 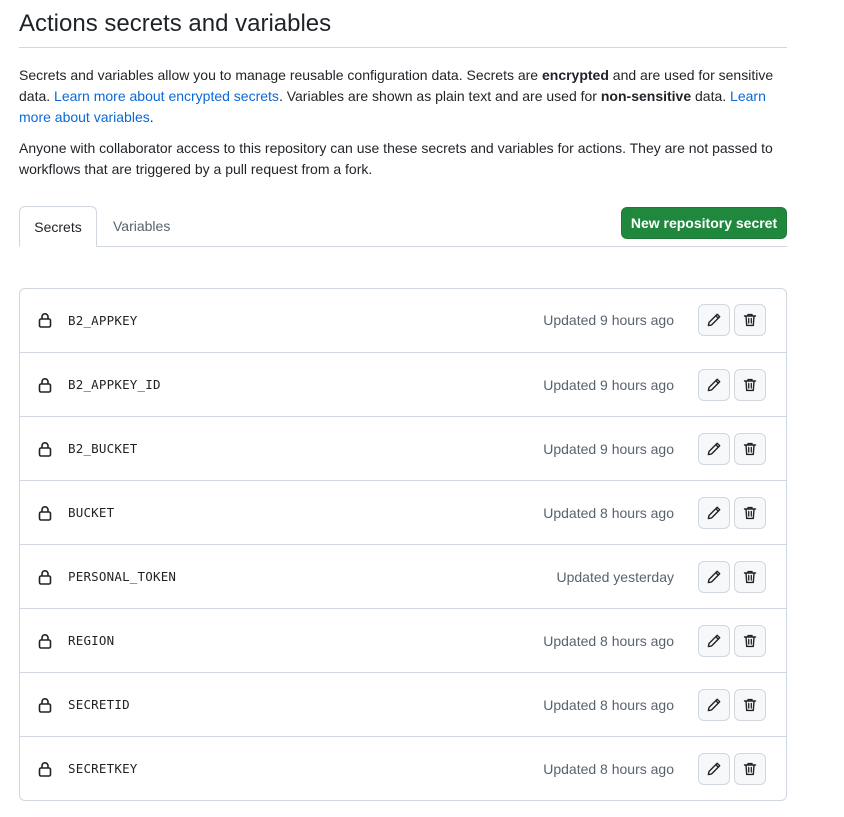 What do you see at coordinates (166, 96) in the screenshot?
I see `learn-more-encrypted-secrets-link: Learn more about encrypted secrets` at bounding box center [166, 96].